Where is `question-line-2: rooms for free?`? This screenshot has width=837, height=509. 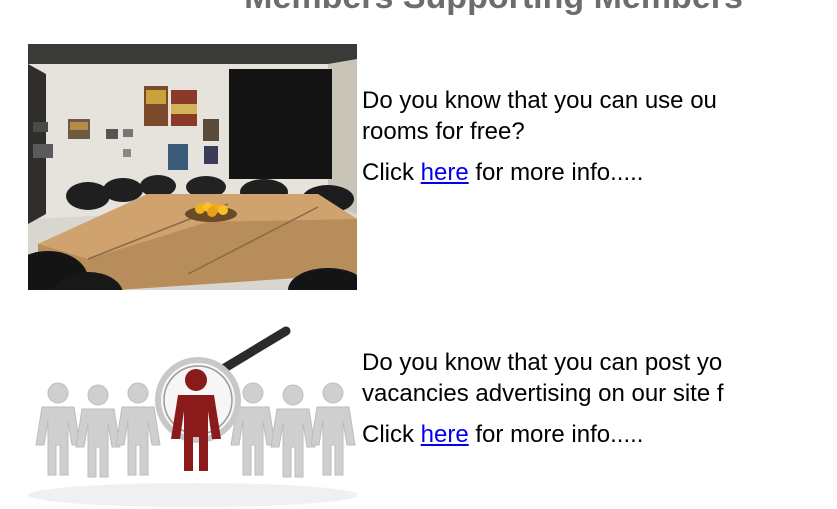 question-line-2: rooms for free? is located at coordinates (443, 131).